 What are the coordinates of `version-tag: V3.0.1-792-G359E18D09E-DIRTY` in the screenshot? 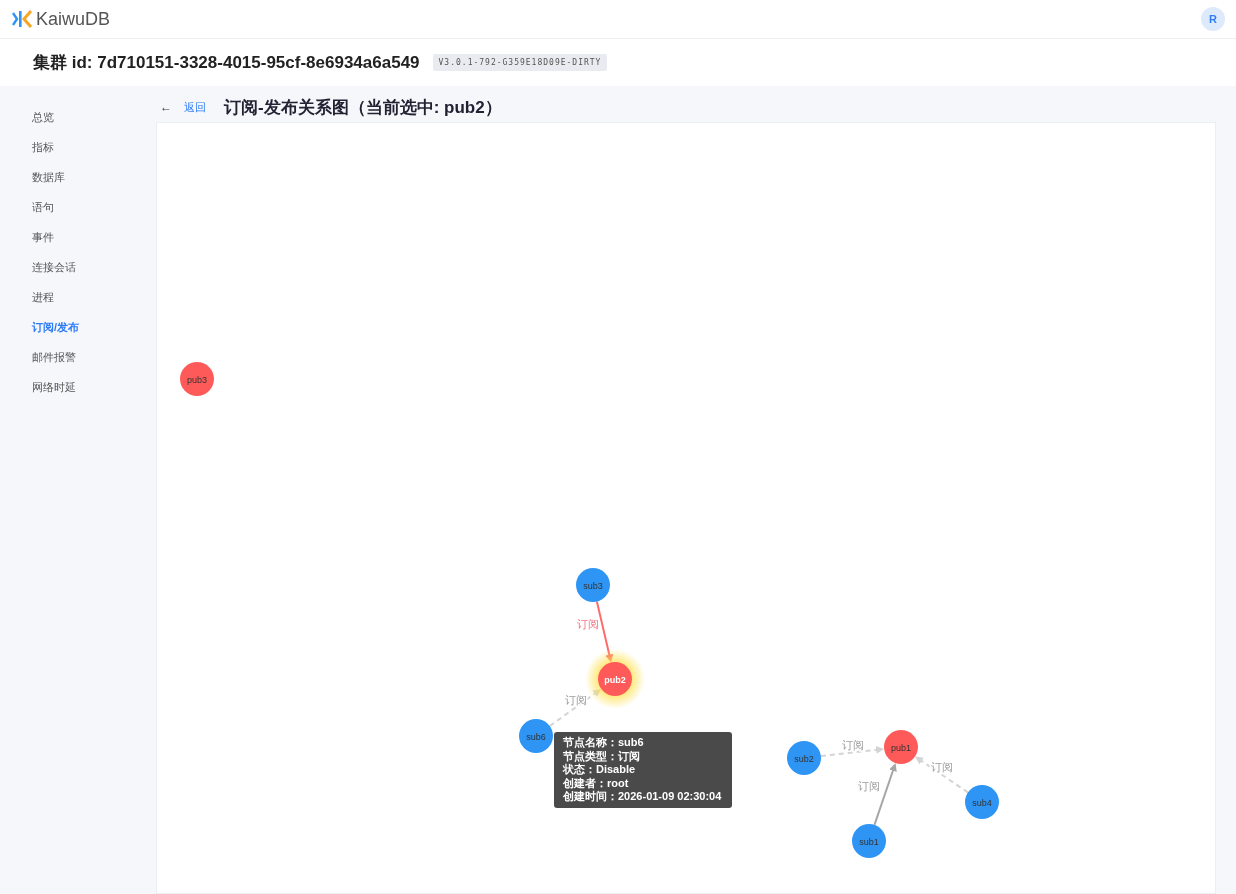 It's located at (520, 62).